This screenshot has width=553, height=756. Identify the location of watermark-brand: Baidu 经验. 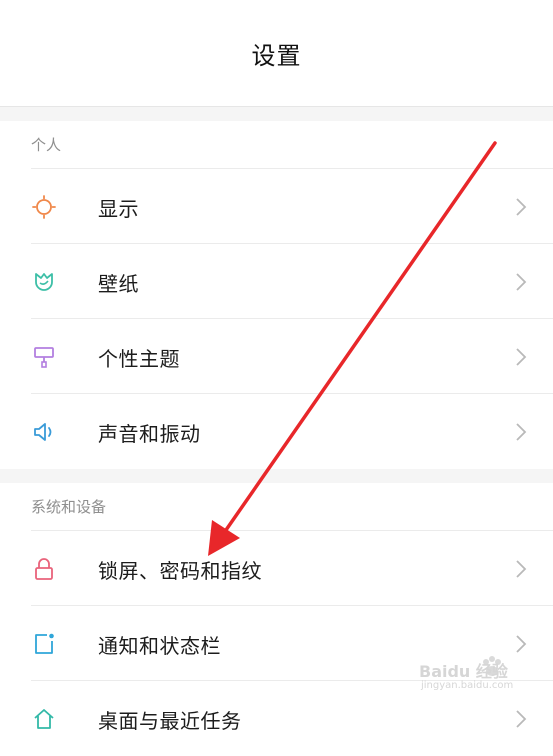
(463, 671).